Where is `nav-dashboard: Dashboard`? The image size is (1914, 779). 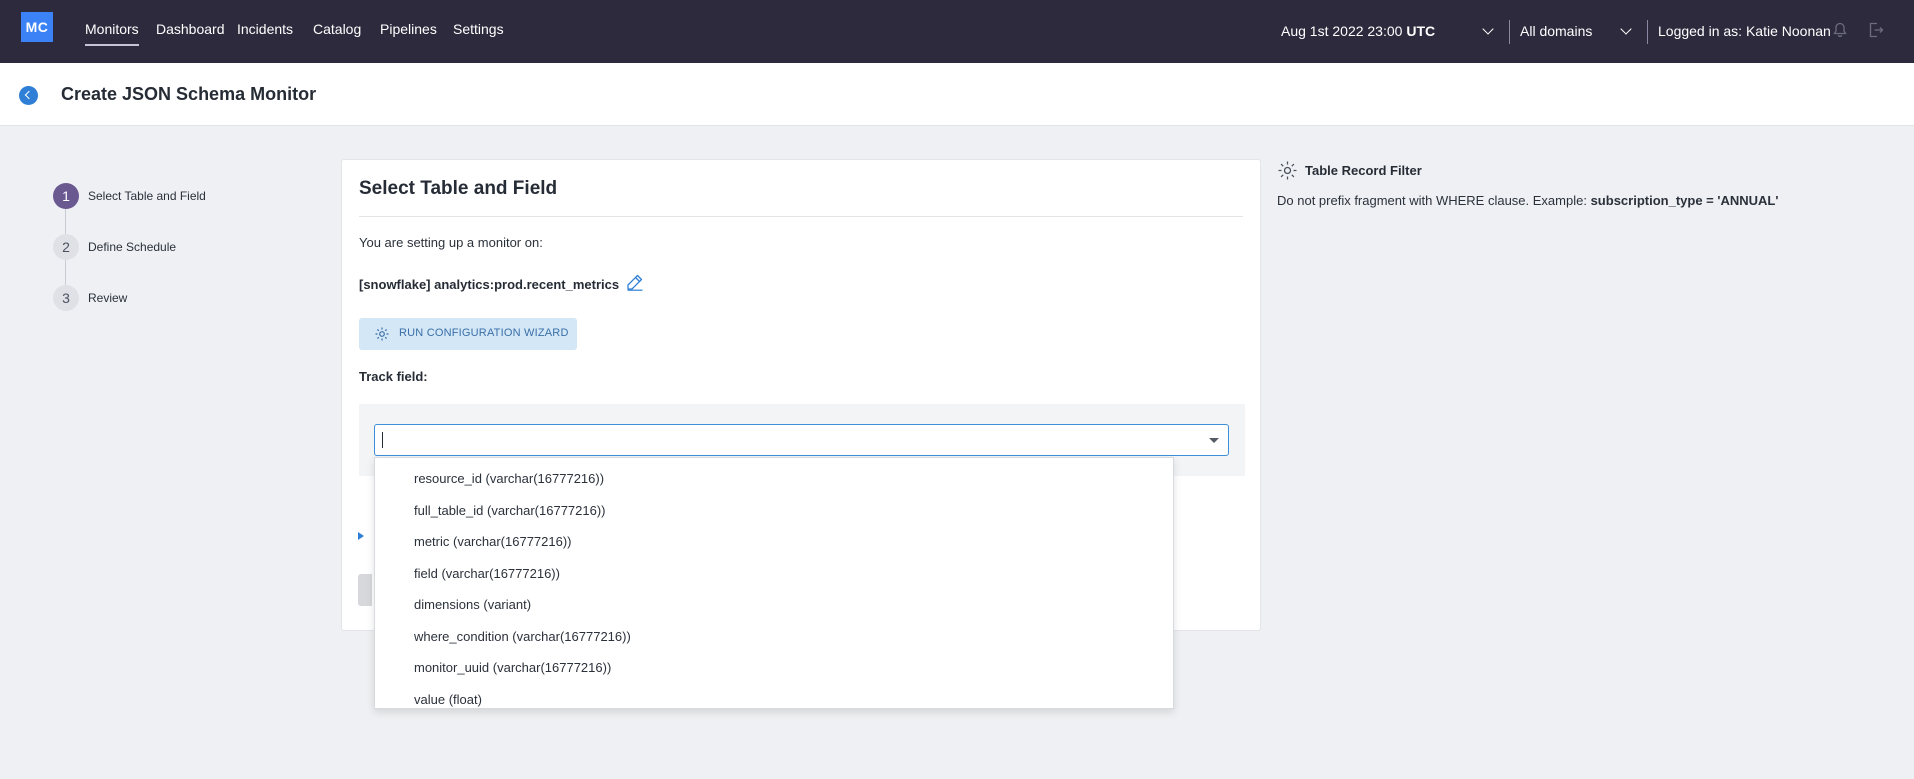 nav-dashboard: Dashboard is located at coordinates (190, 29).